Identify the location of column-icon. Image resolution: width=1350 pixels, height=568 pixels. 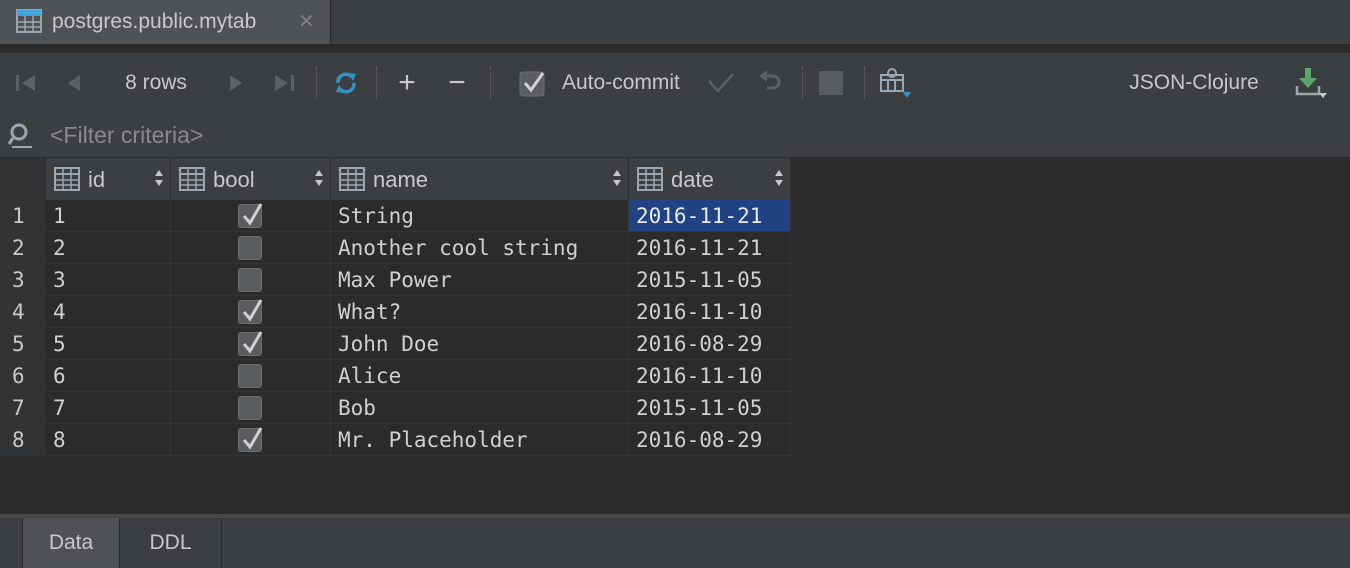
(192, 179).